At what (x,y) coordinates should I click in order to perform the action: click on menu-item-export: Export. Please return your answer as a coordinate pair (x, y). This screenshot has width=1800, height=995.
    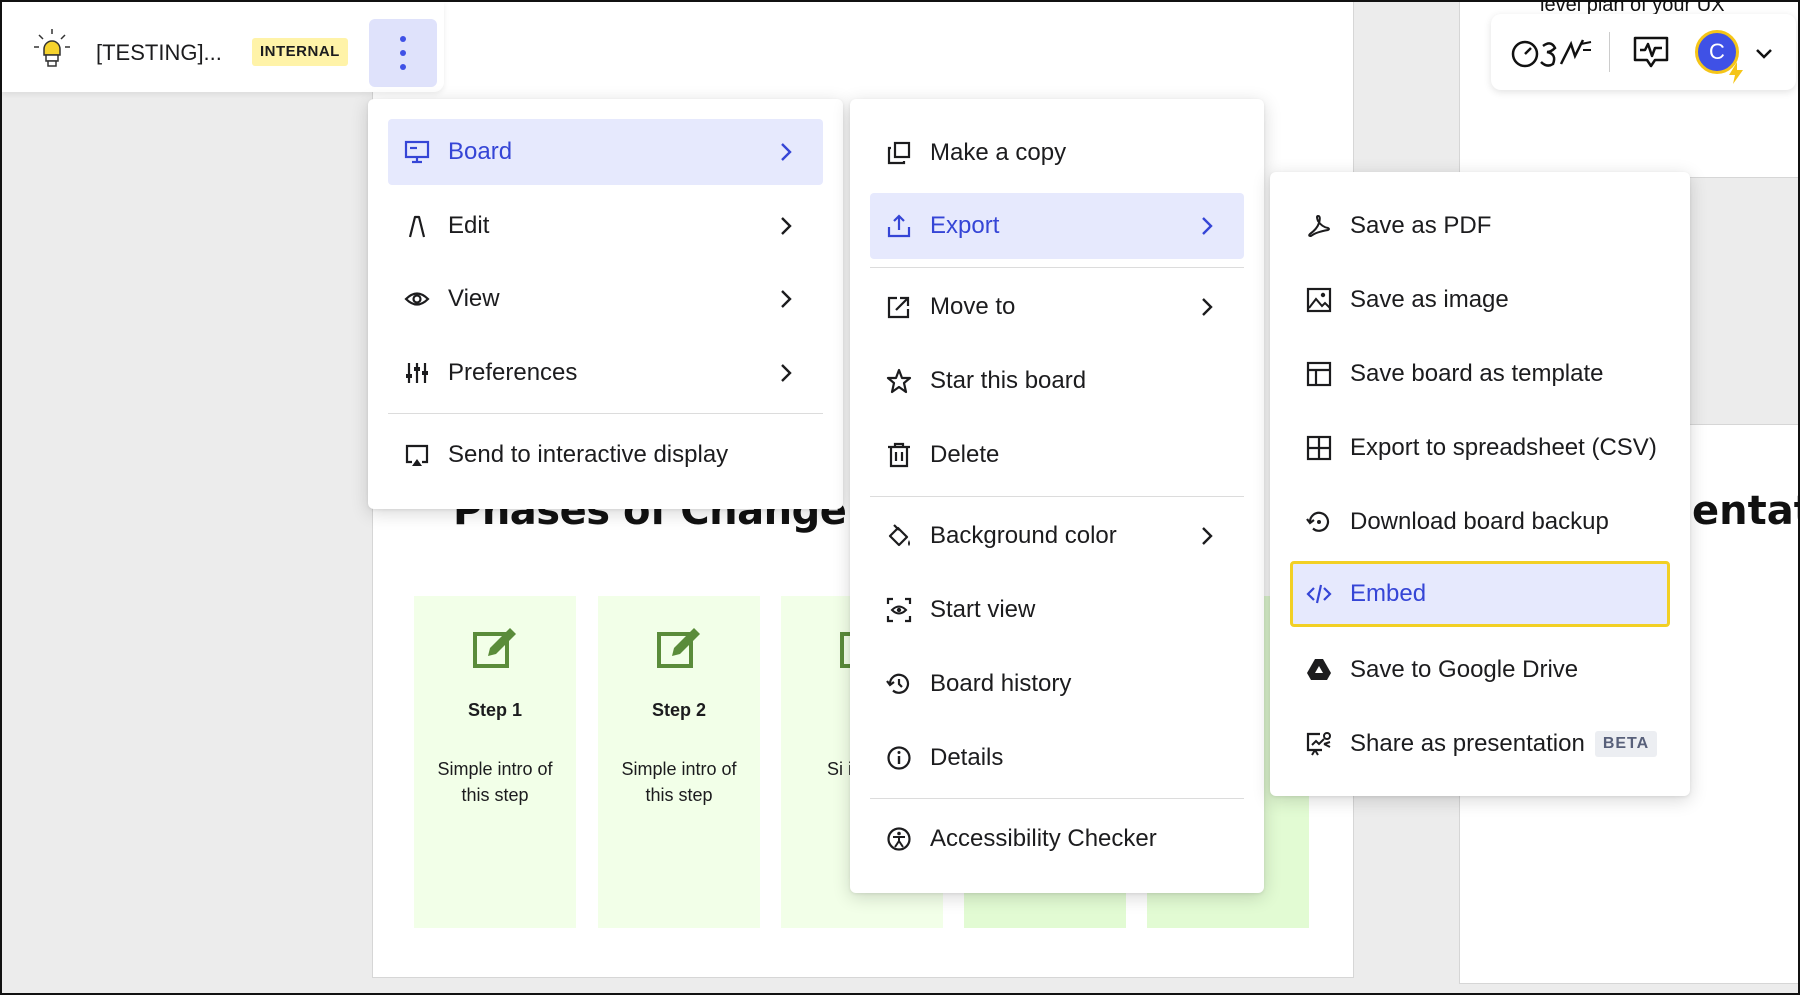
    Looking at the image, I should click on (1057, 226).